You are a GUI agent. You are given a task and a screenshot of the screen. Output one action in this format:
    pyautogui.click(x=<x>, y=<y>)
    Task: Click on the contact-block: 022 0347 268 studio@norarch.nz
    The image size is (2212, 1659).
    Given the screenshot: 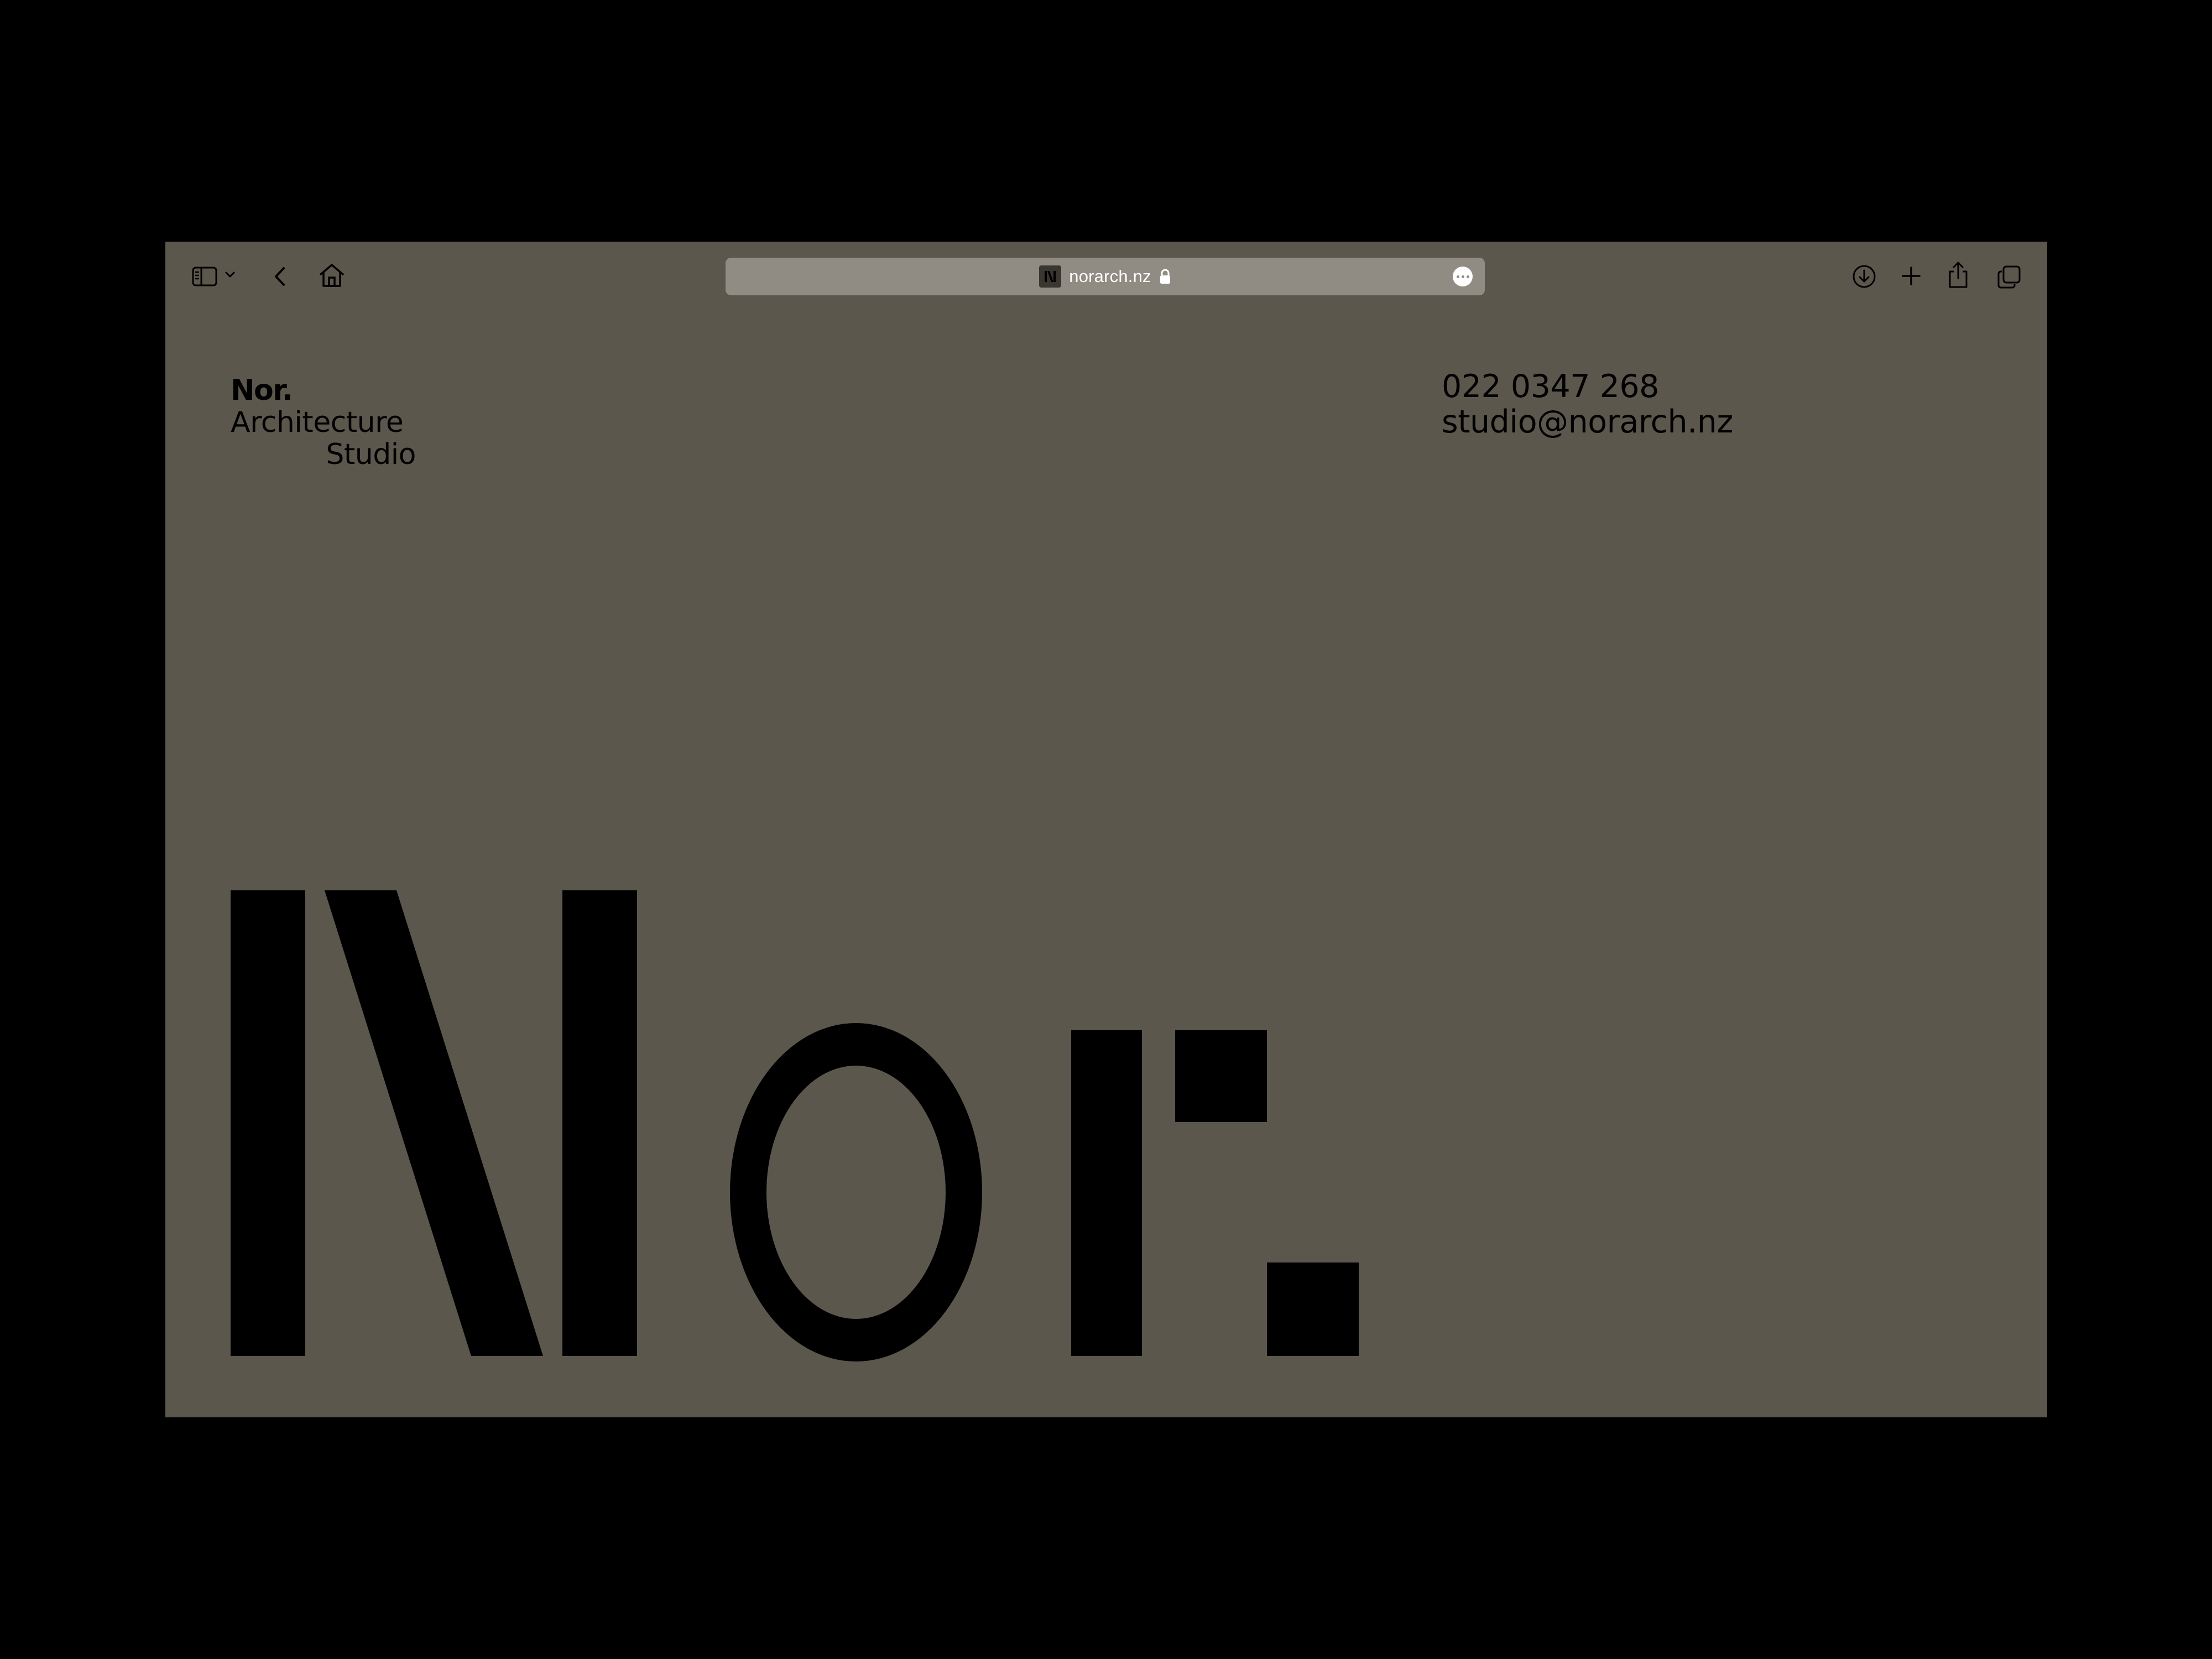 What is the action you would take?
    pyautogui.click(x=1588, y=405)
    